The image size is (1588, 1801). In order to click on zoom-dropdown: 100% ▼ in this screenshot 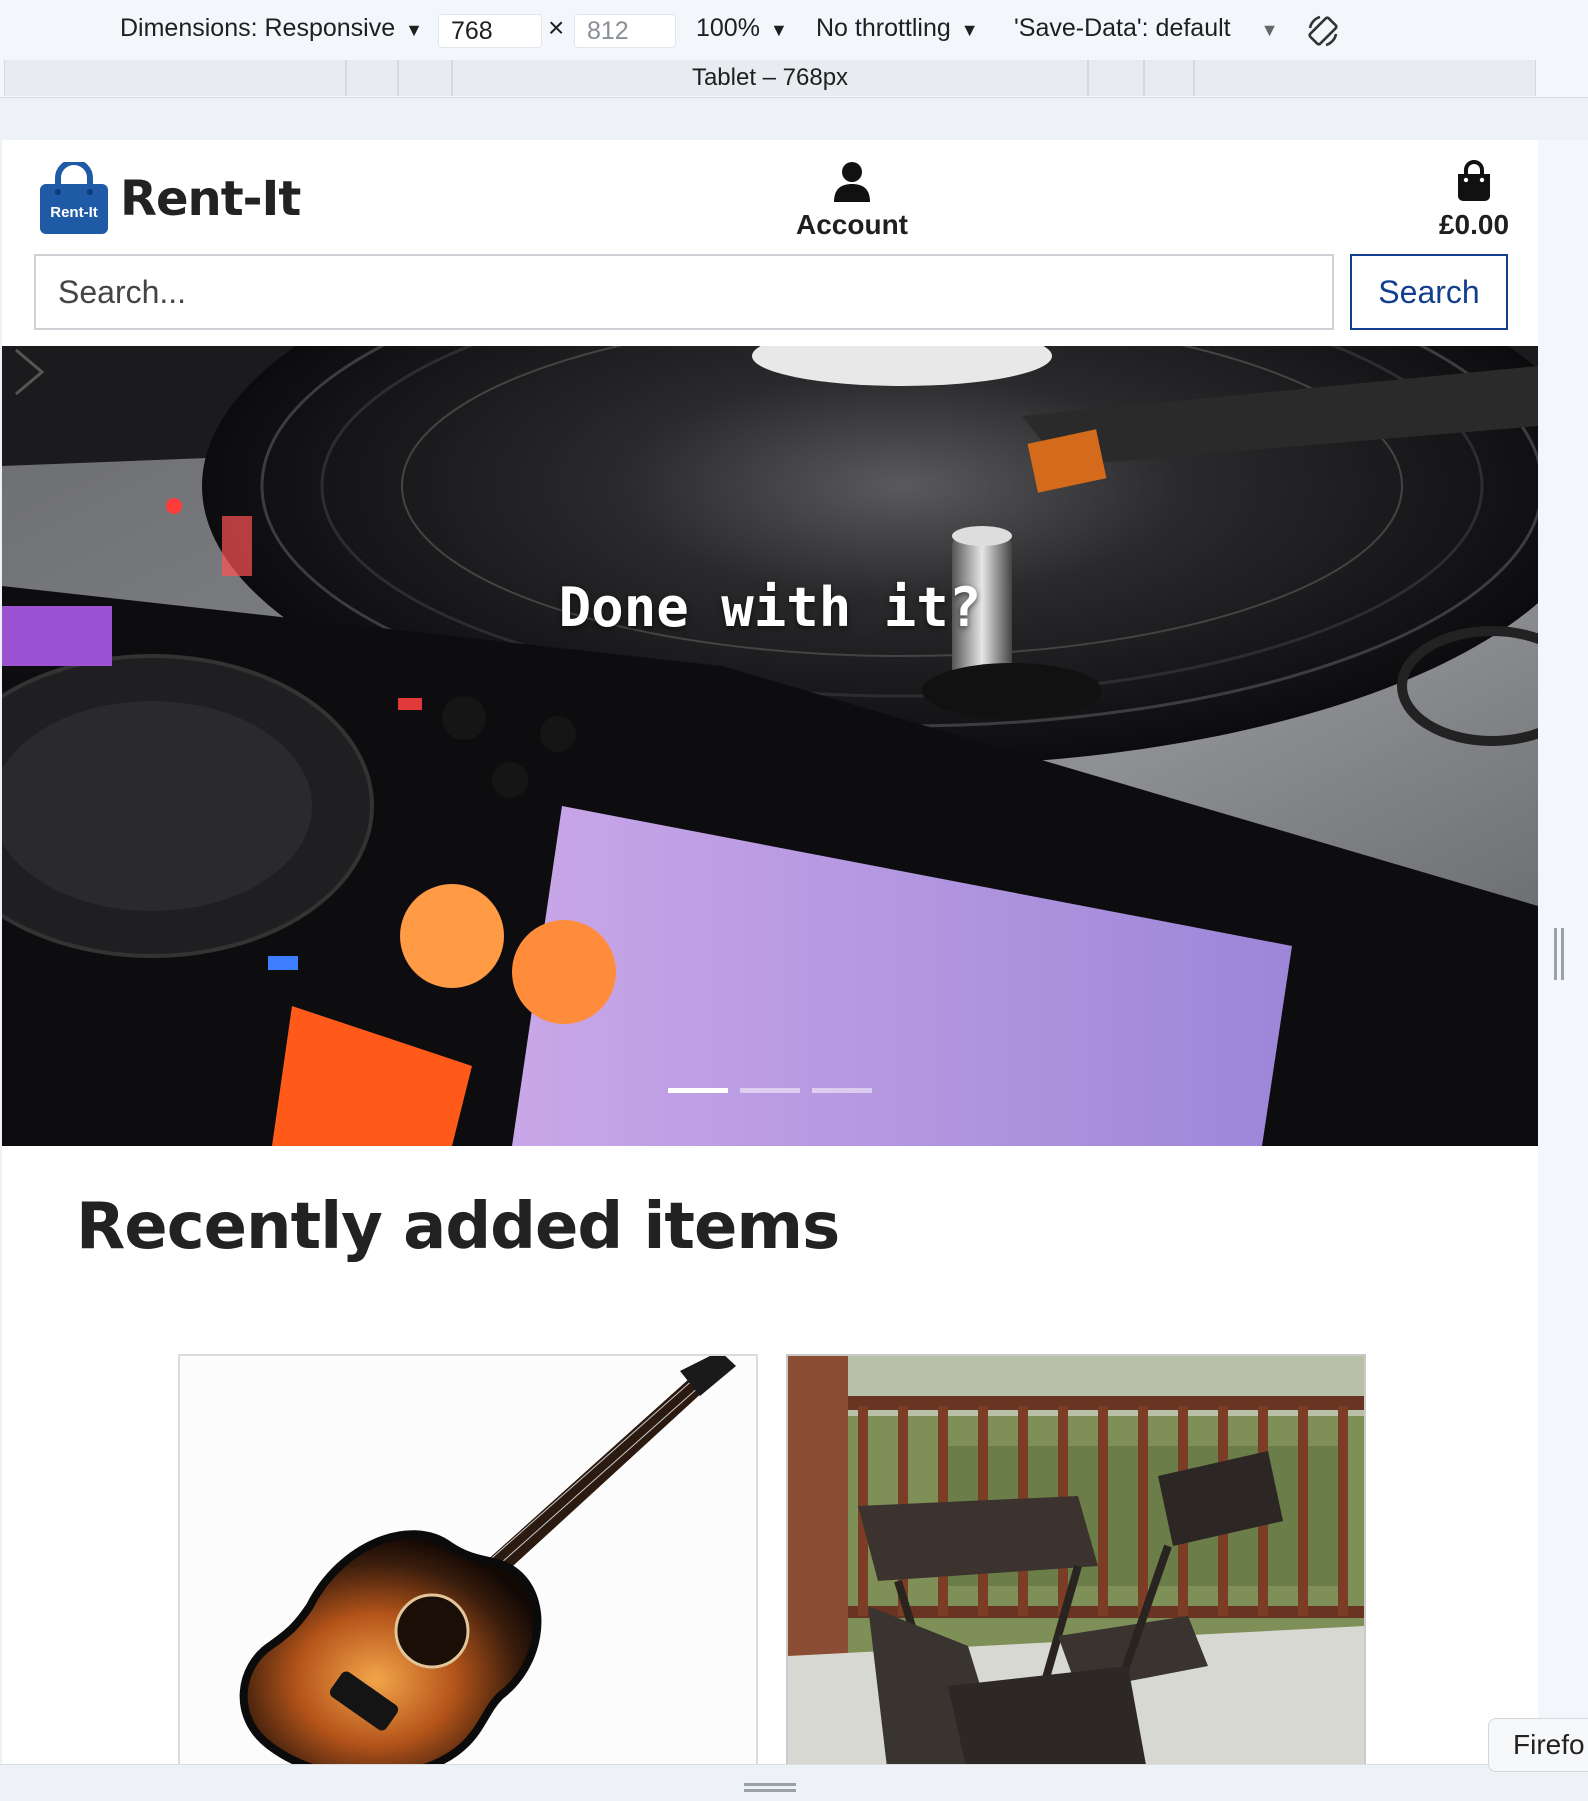, I will do `click(742, 28)`.